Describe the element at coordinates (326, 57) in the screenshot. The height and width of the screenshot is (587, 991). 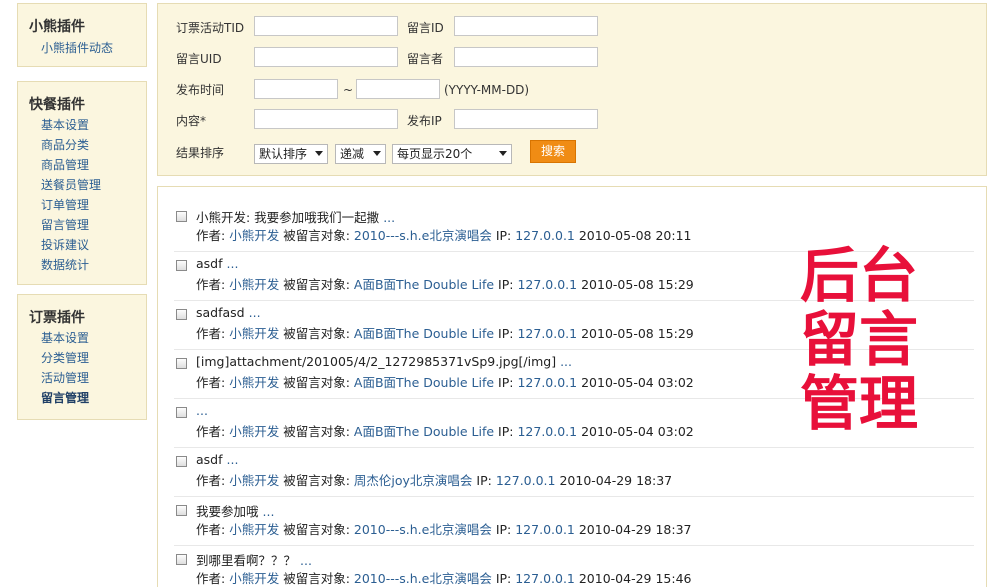
I see `uid-input` at that location.